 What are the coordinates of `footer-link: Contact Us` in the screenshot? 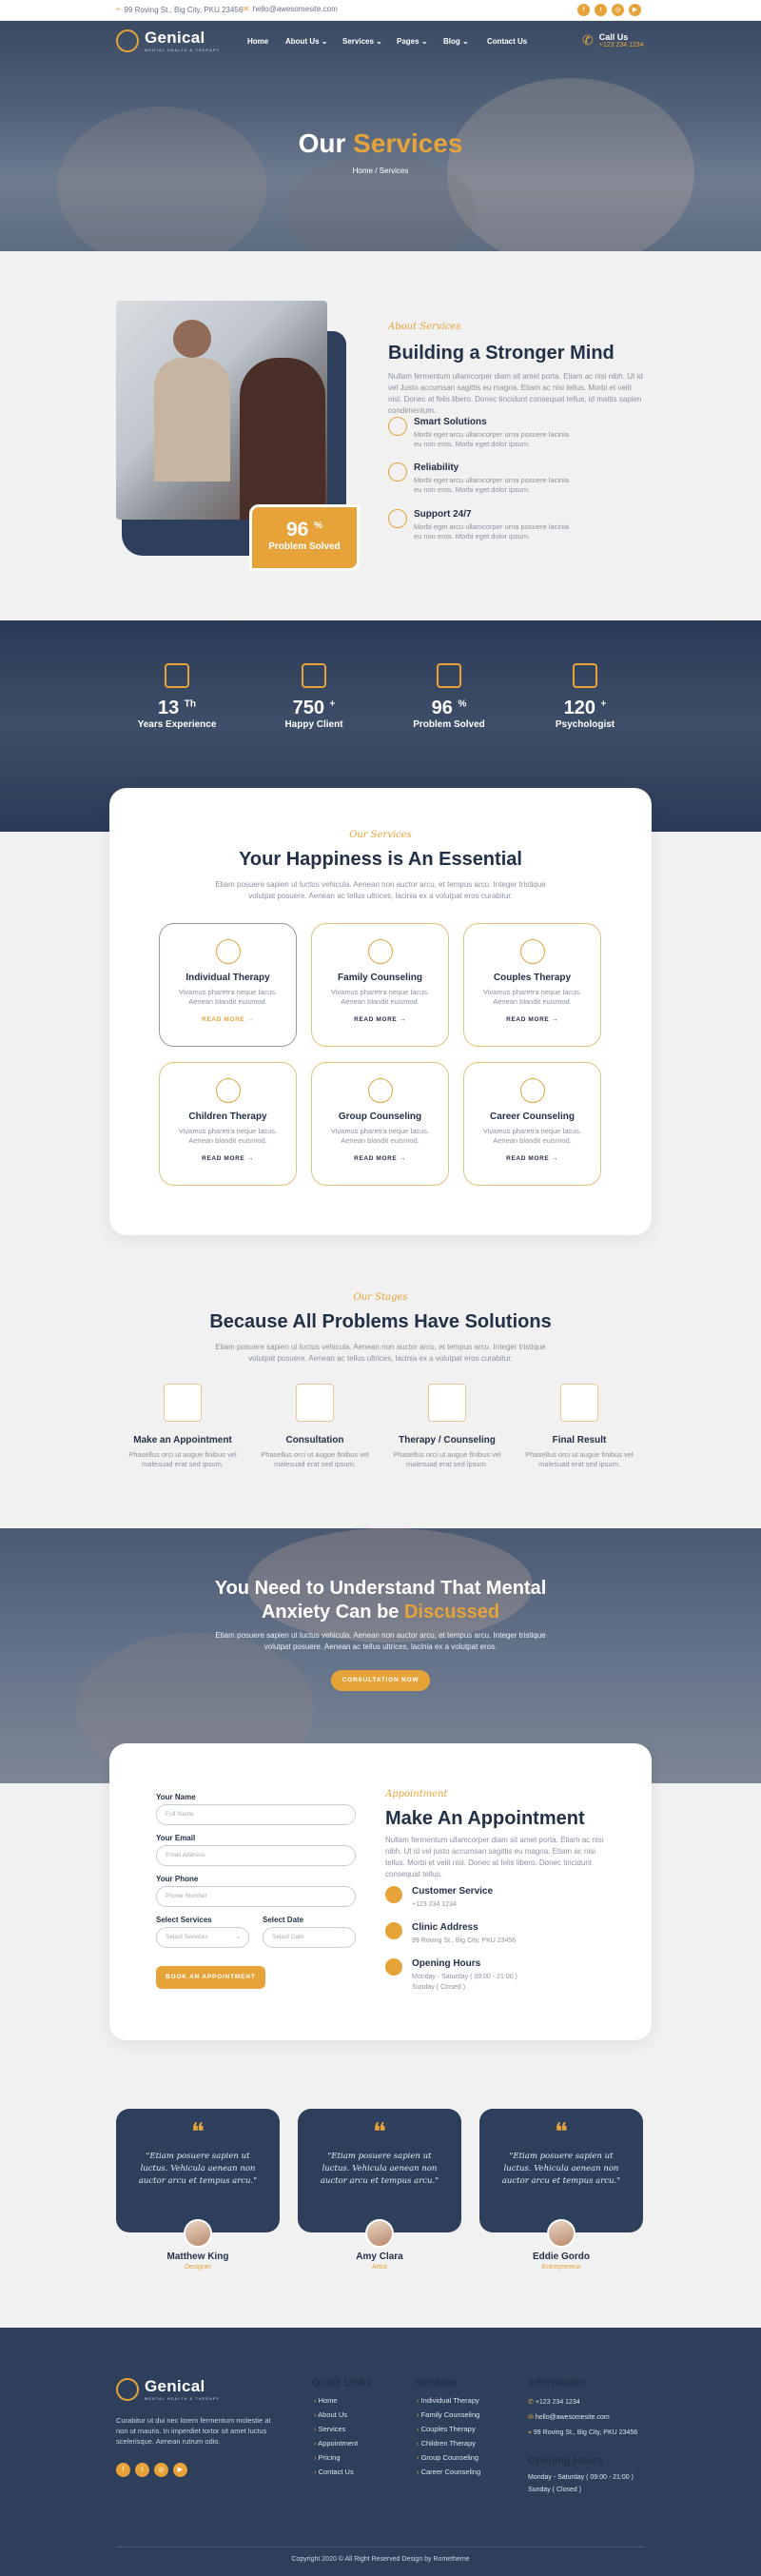 It's located at (336, 2472).